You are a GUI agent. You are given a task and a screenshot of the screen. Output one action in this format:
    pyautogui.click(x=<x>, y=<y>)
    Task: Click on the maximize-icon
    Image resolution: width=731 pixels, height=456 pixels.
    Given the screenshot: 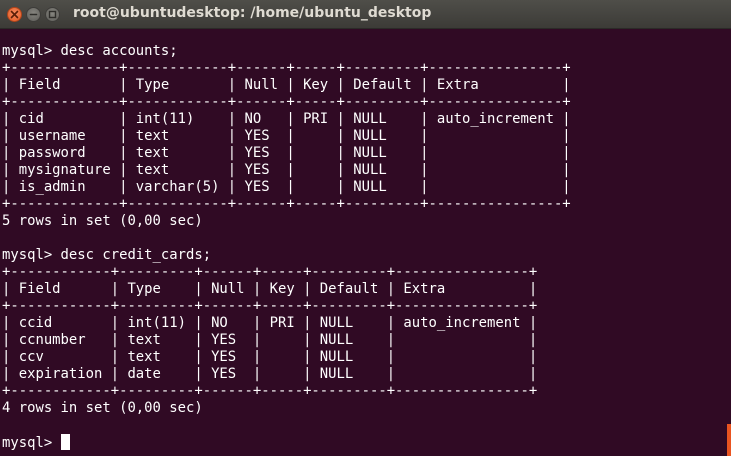 What is the action you would take?
    pyautogui.click(x=52, y=14)
    